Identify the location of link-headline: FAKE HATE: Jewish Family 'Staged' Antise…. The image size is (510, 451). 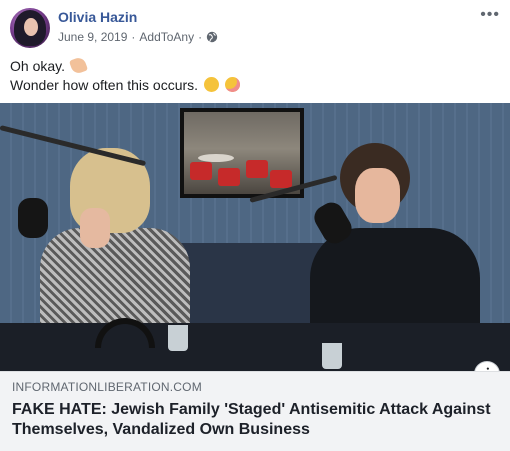
(255, 420).